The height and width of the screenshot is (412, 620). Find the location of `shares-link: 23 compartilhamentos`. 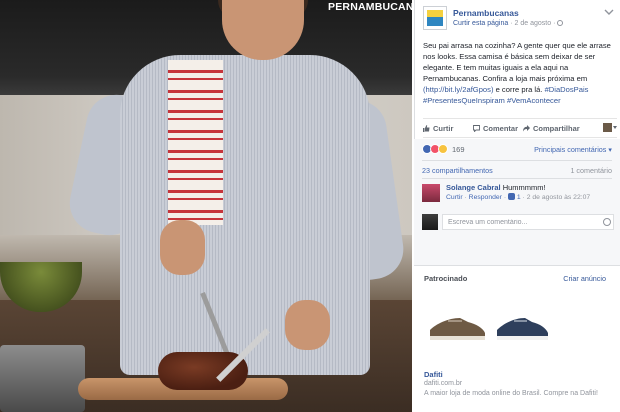

shares-link: 23 compartilhamentos is located at coordinates (457, 170).